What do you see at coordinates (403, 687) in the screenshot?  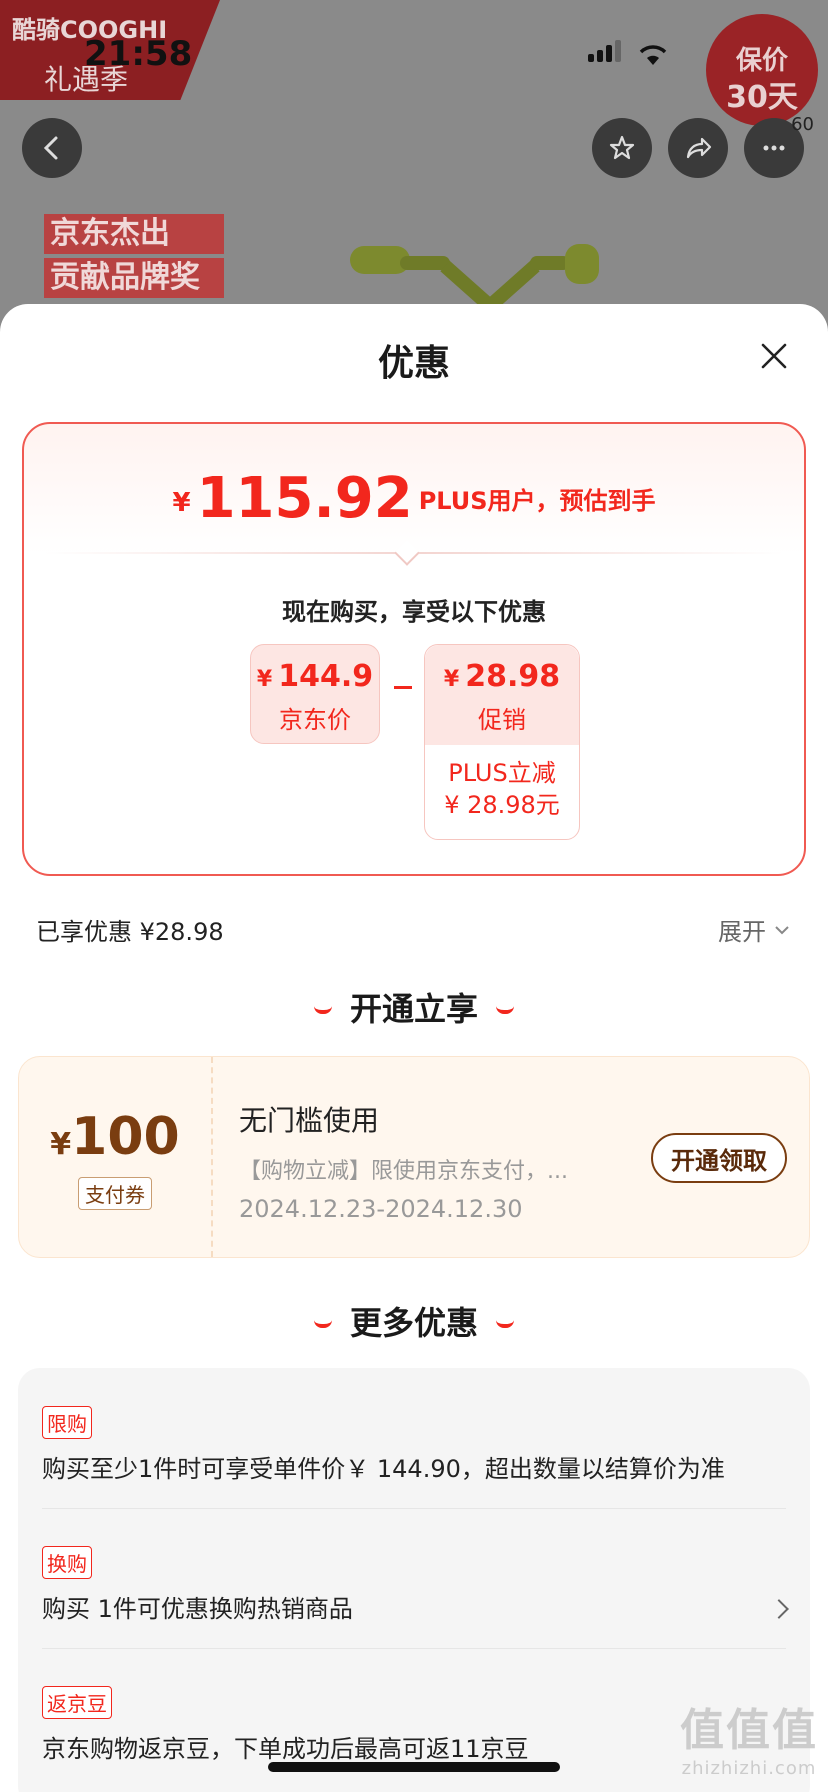 I see `minus-sign` at bounding box center [403, 687].